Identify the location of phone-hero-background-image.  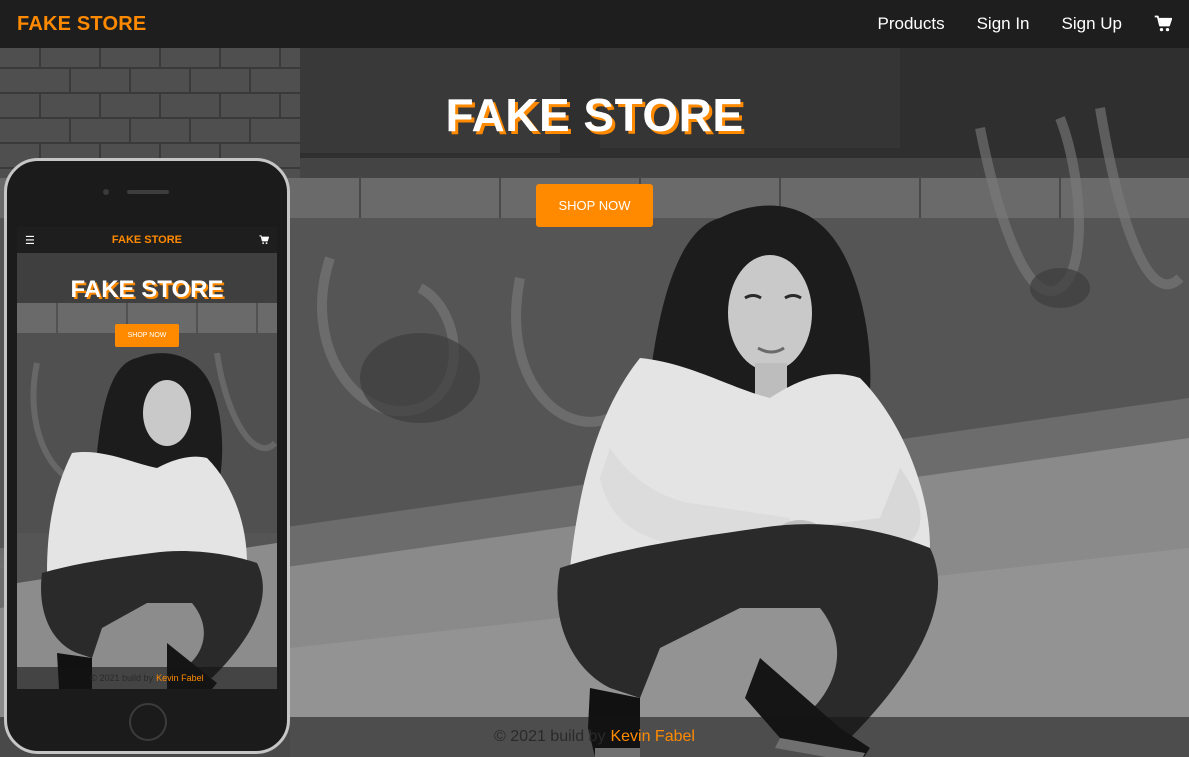
(147, 471).